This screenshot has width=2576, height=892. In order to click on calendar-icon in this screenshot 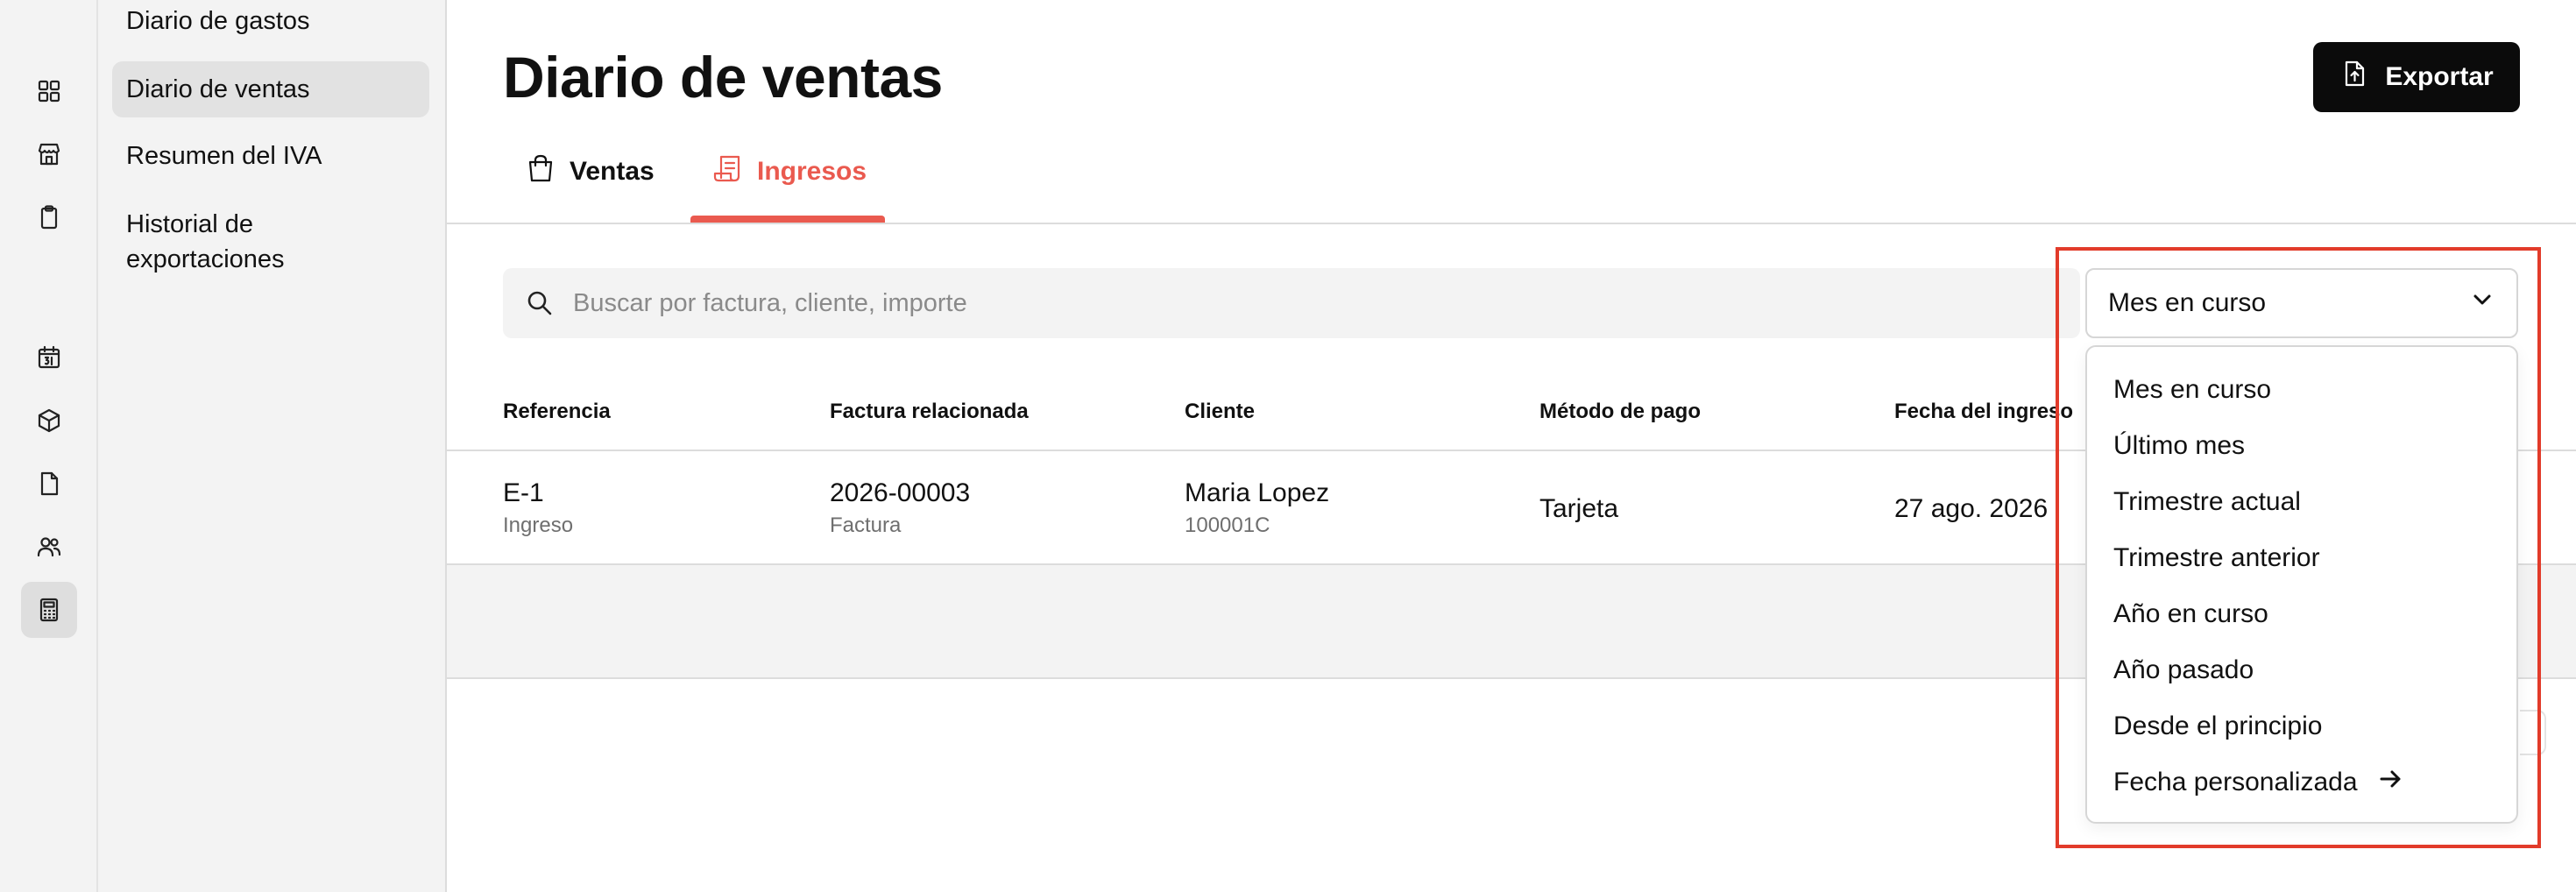, I will do `click(49, 357)`.